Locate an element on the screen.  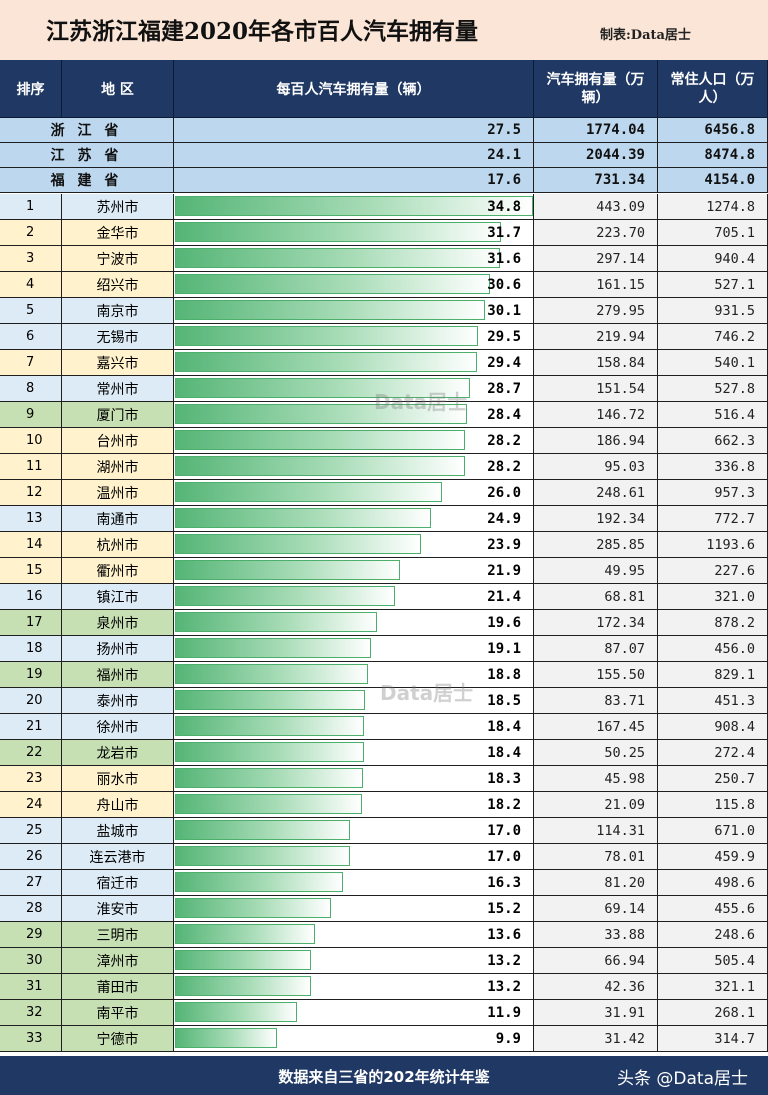
city-name: 衢州市 is located at coordinates (118, 571).